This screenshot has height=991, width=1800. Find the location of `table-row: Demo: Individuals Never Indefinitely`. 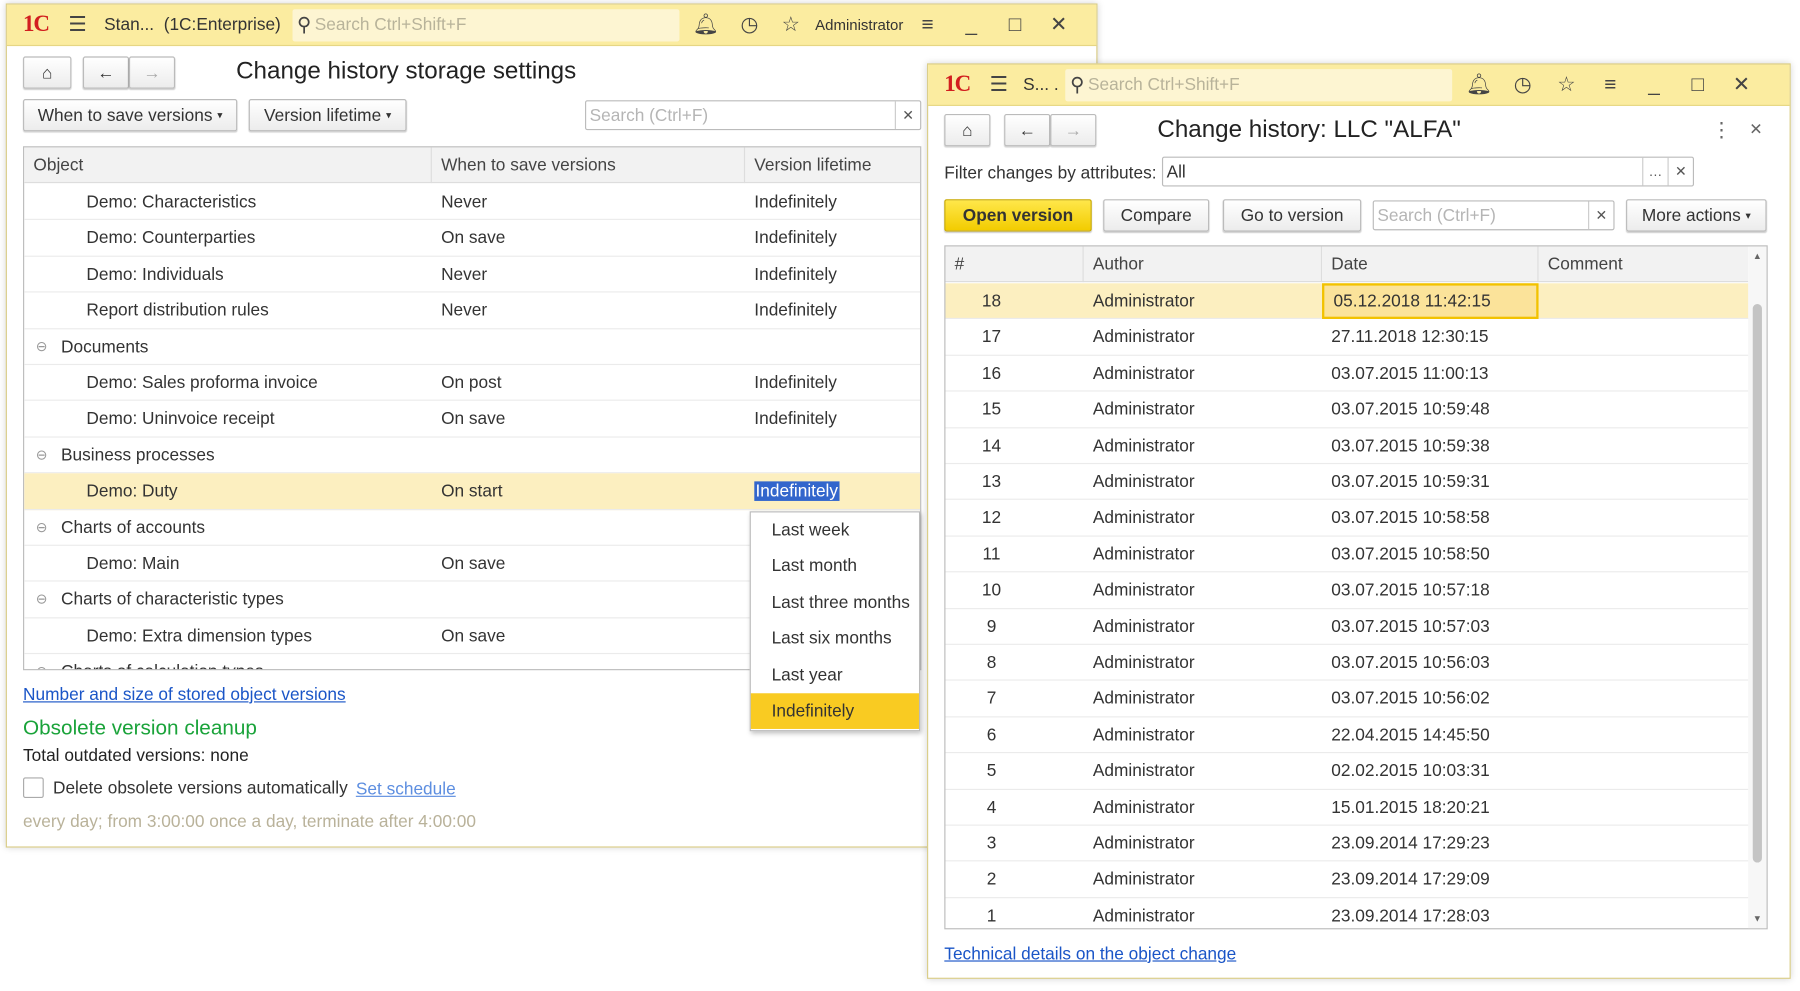

table-row: Demo: Individuals Never Indefinitely is located at coordinates (472, 275).